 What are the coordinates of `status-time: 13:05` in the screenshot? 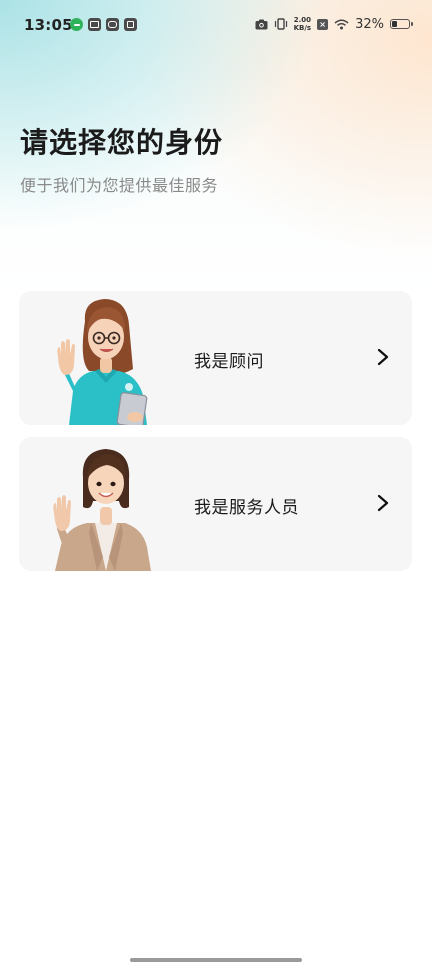 It's located at (48, 25).